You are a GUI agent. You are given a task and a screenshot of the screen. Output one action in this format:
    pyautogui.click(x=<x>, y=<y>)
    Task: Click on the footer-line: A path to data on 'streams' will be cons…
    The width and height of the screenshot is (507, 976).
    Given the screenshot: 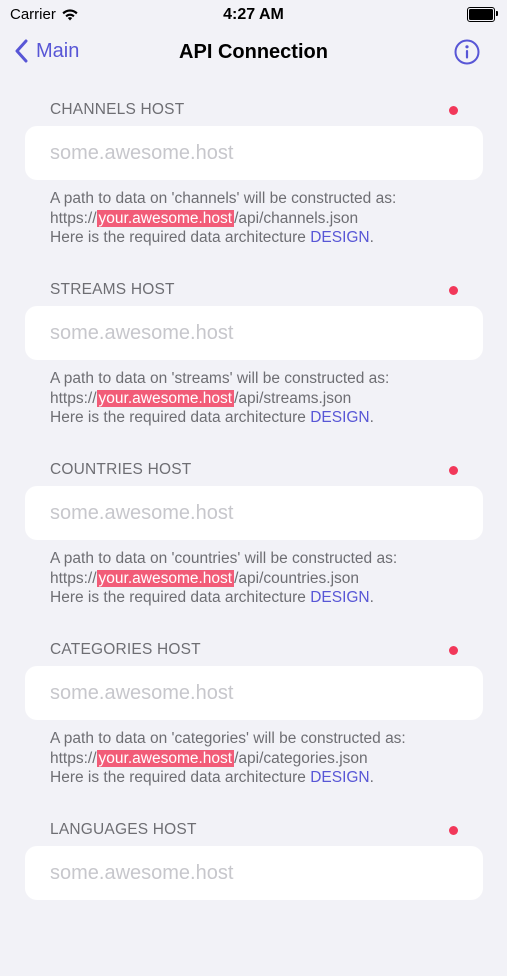 What is the action you would take?
    pyautogui.click(x=220, y=378)
    